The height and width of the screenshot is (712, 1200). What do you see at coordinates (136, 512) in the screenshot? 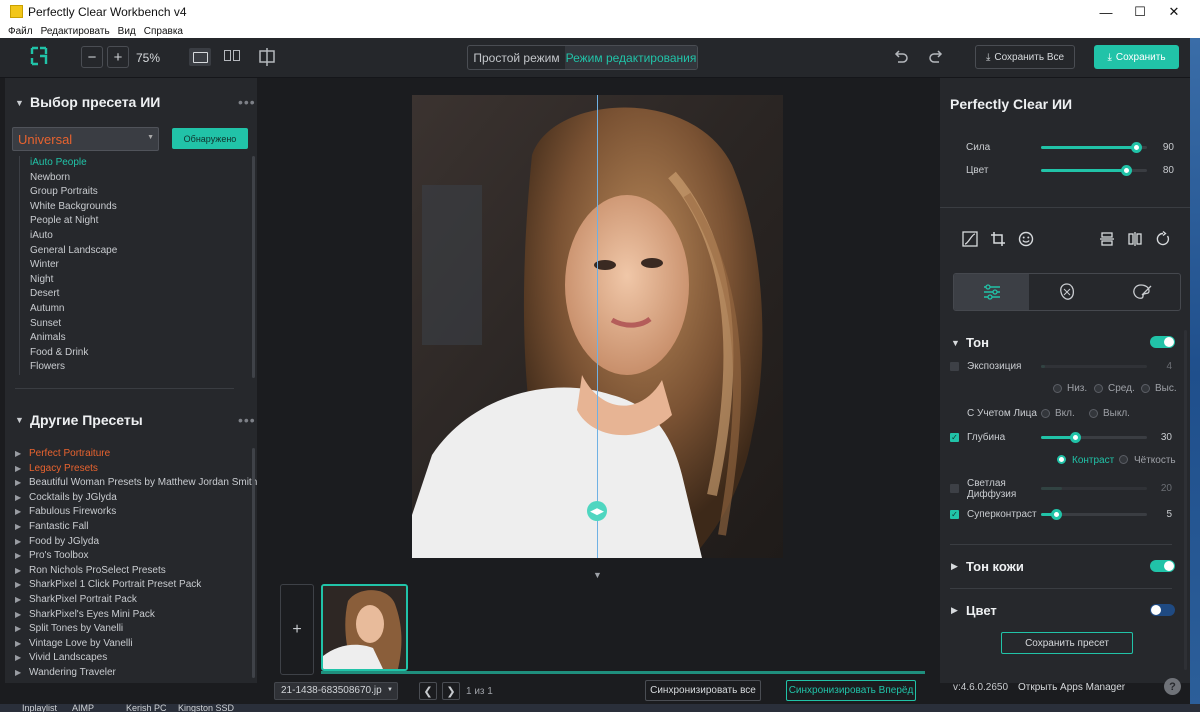
I see `list-item: ▶ Fabulous Fireworks` at bounding box center [136, 512].